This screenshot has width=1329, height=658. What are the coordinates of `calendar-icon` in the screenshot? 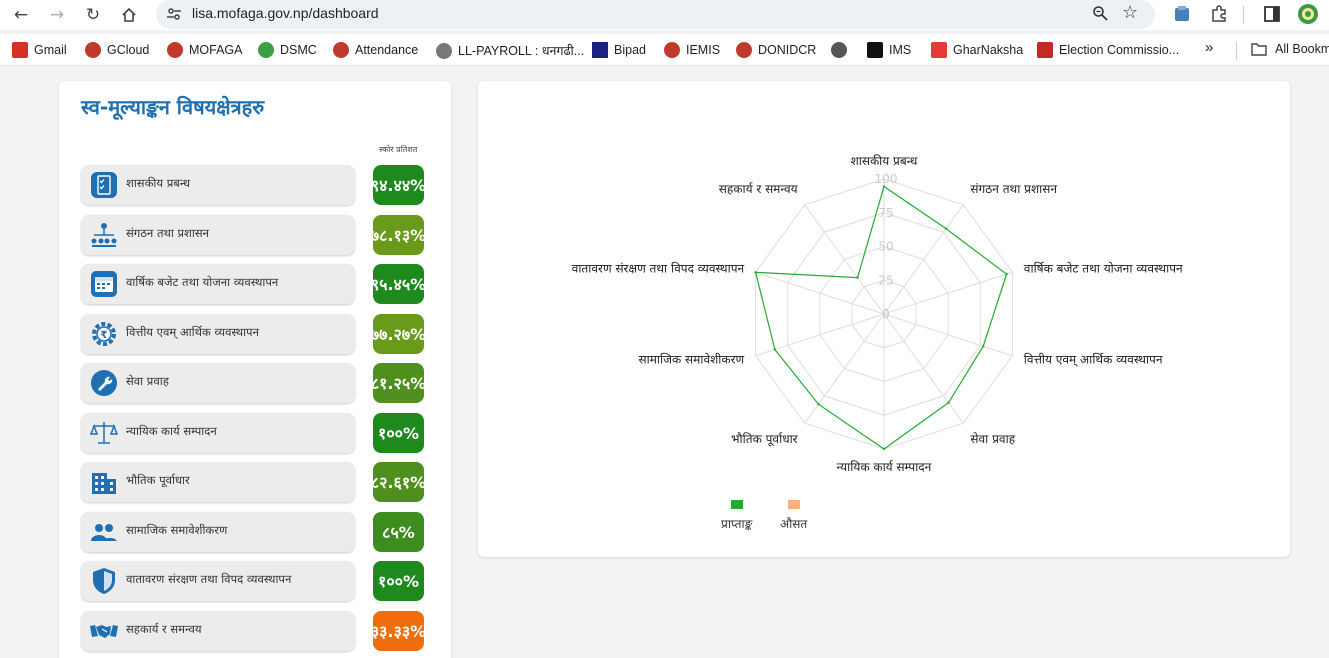 It's located at (104, 284).